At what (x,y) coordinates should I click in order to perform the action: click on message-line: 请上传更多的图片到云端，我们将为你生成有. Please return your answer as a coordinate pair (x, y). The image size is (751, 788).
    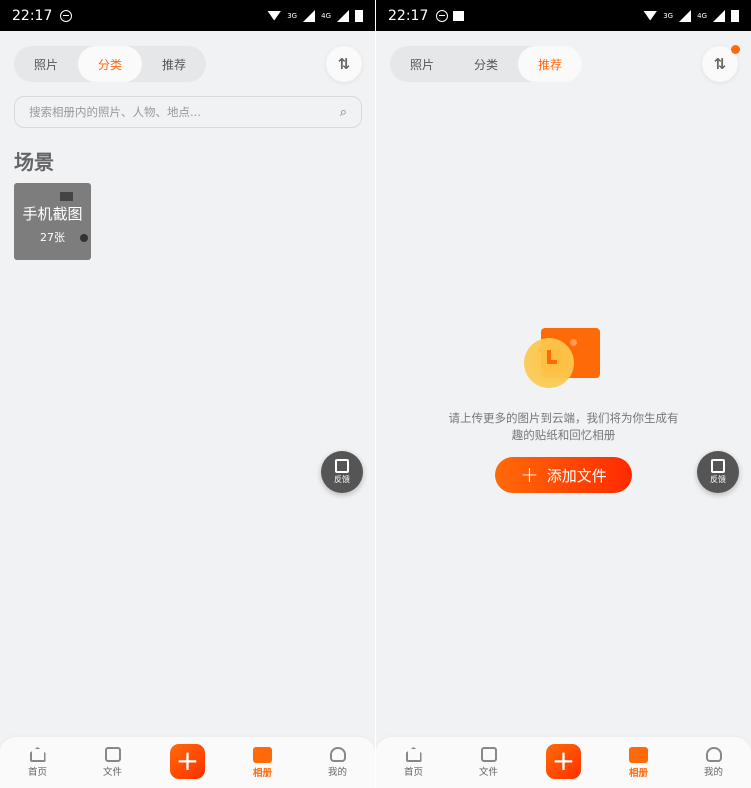
    Looking at the image, I should click on (563, 418).